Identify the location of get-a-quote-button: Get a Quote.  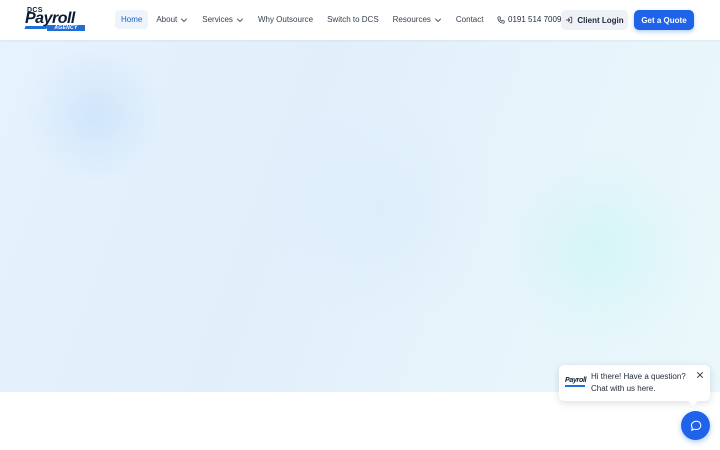
(664, 20).